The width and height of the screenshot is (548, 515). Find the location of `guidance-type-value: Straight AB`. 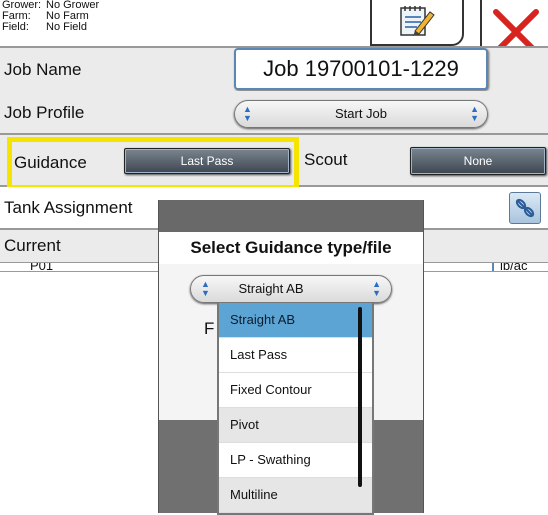

guidance-type-value: Straight AB is located at coordinates (271, 288).